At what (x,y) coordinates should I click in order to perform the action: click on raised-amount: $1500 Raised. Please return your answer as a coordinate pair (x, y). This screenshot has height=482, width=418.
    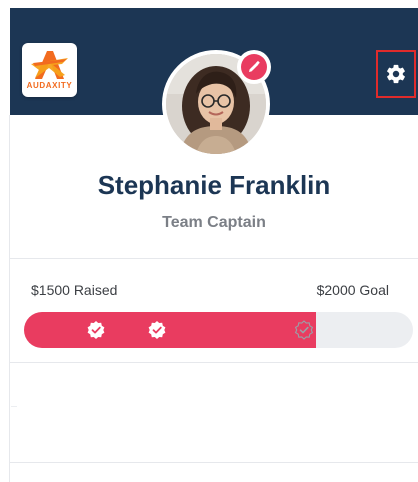
    Looking at the image, I should click on (74, 290).